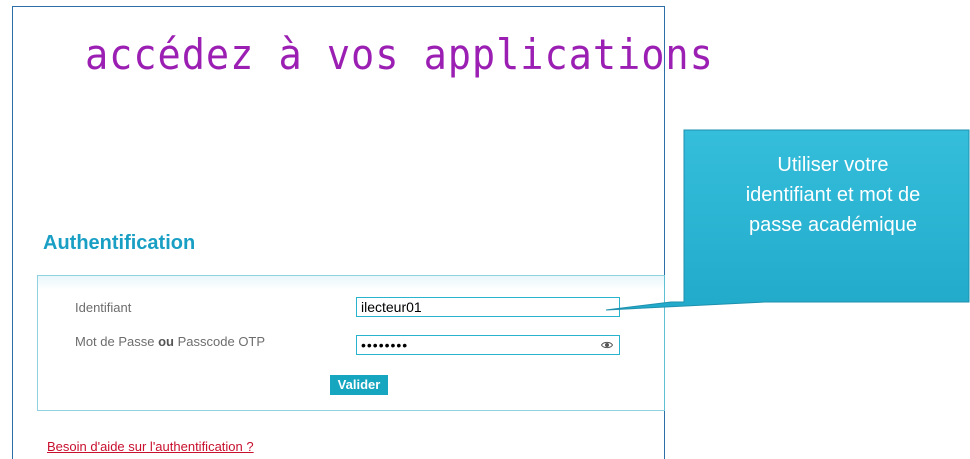 This screenshot has width=970, height=459. Describe the element at coordinates (488, 307) in the screenshot. I see `username-input` at that location.